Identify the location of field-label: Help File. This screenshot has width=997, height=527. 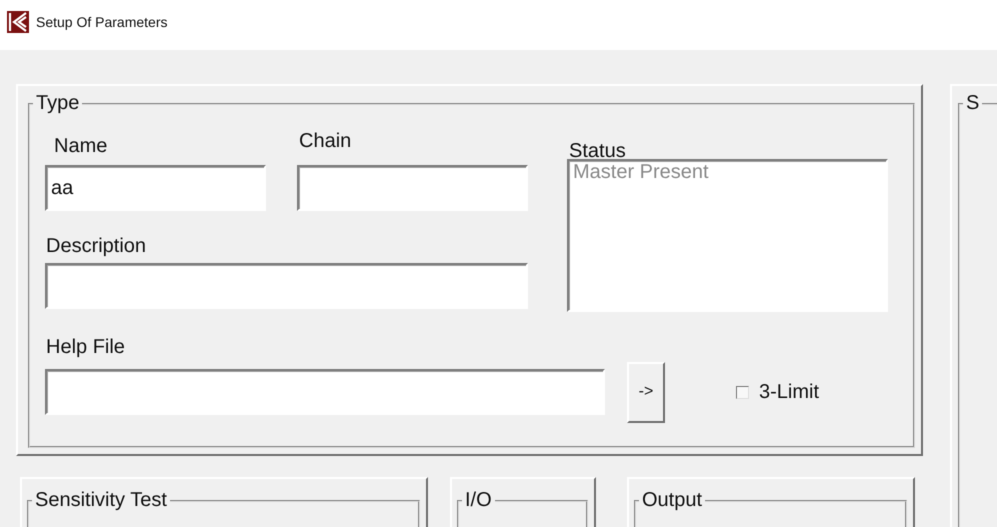
(86, 347).